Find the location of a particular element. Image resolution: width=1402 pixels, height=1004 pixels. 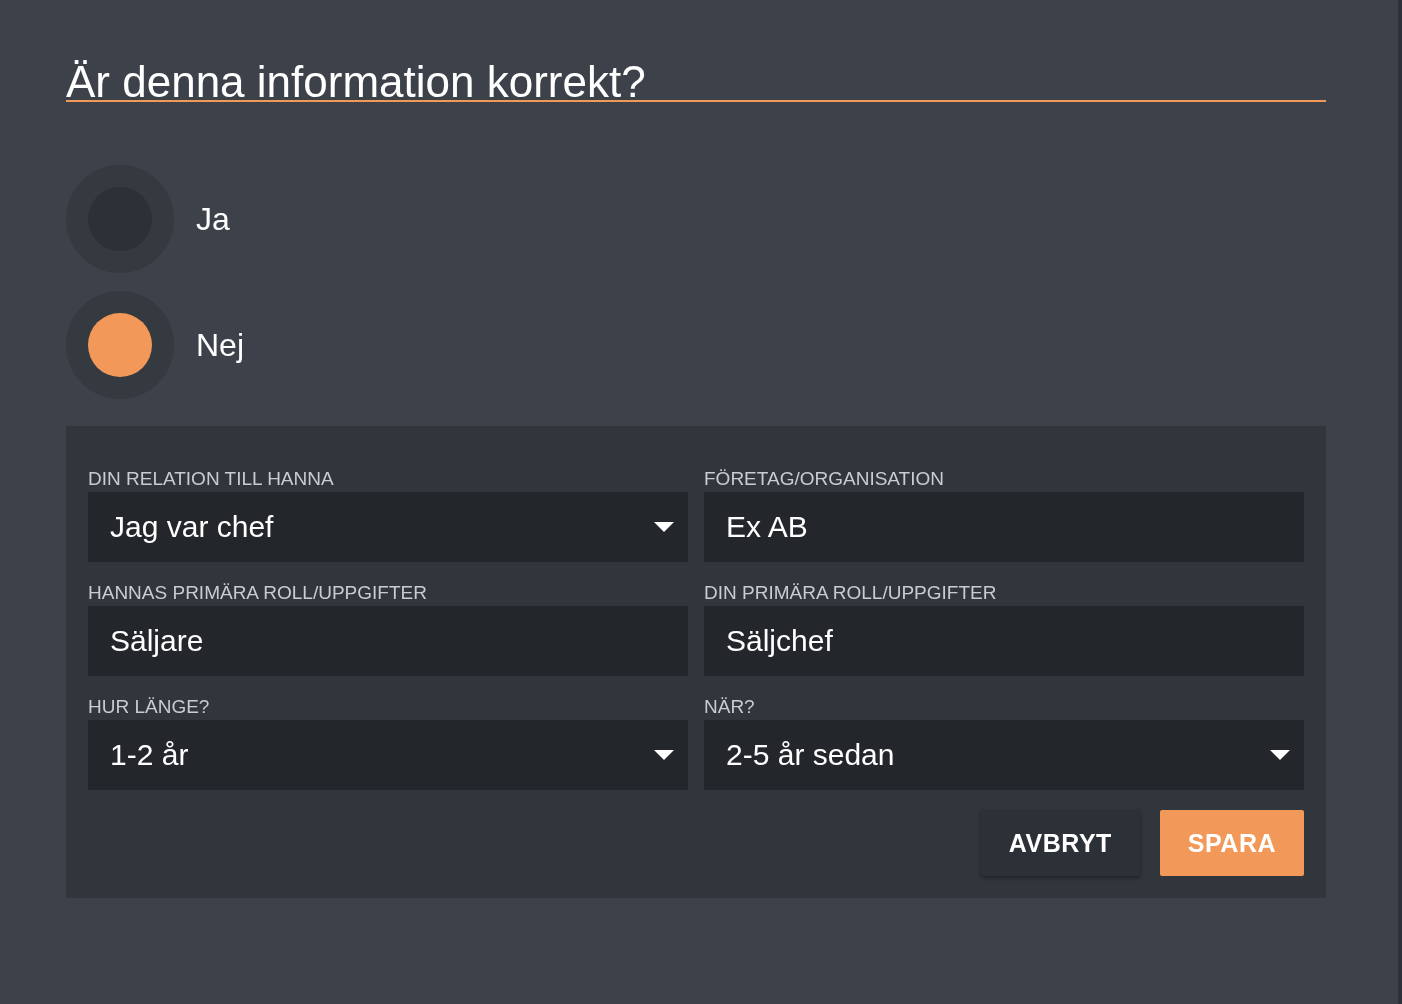

dropdown: 1-2 år is located at coordinates (388, 755).